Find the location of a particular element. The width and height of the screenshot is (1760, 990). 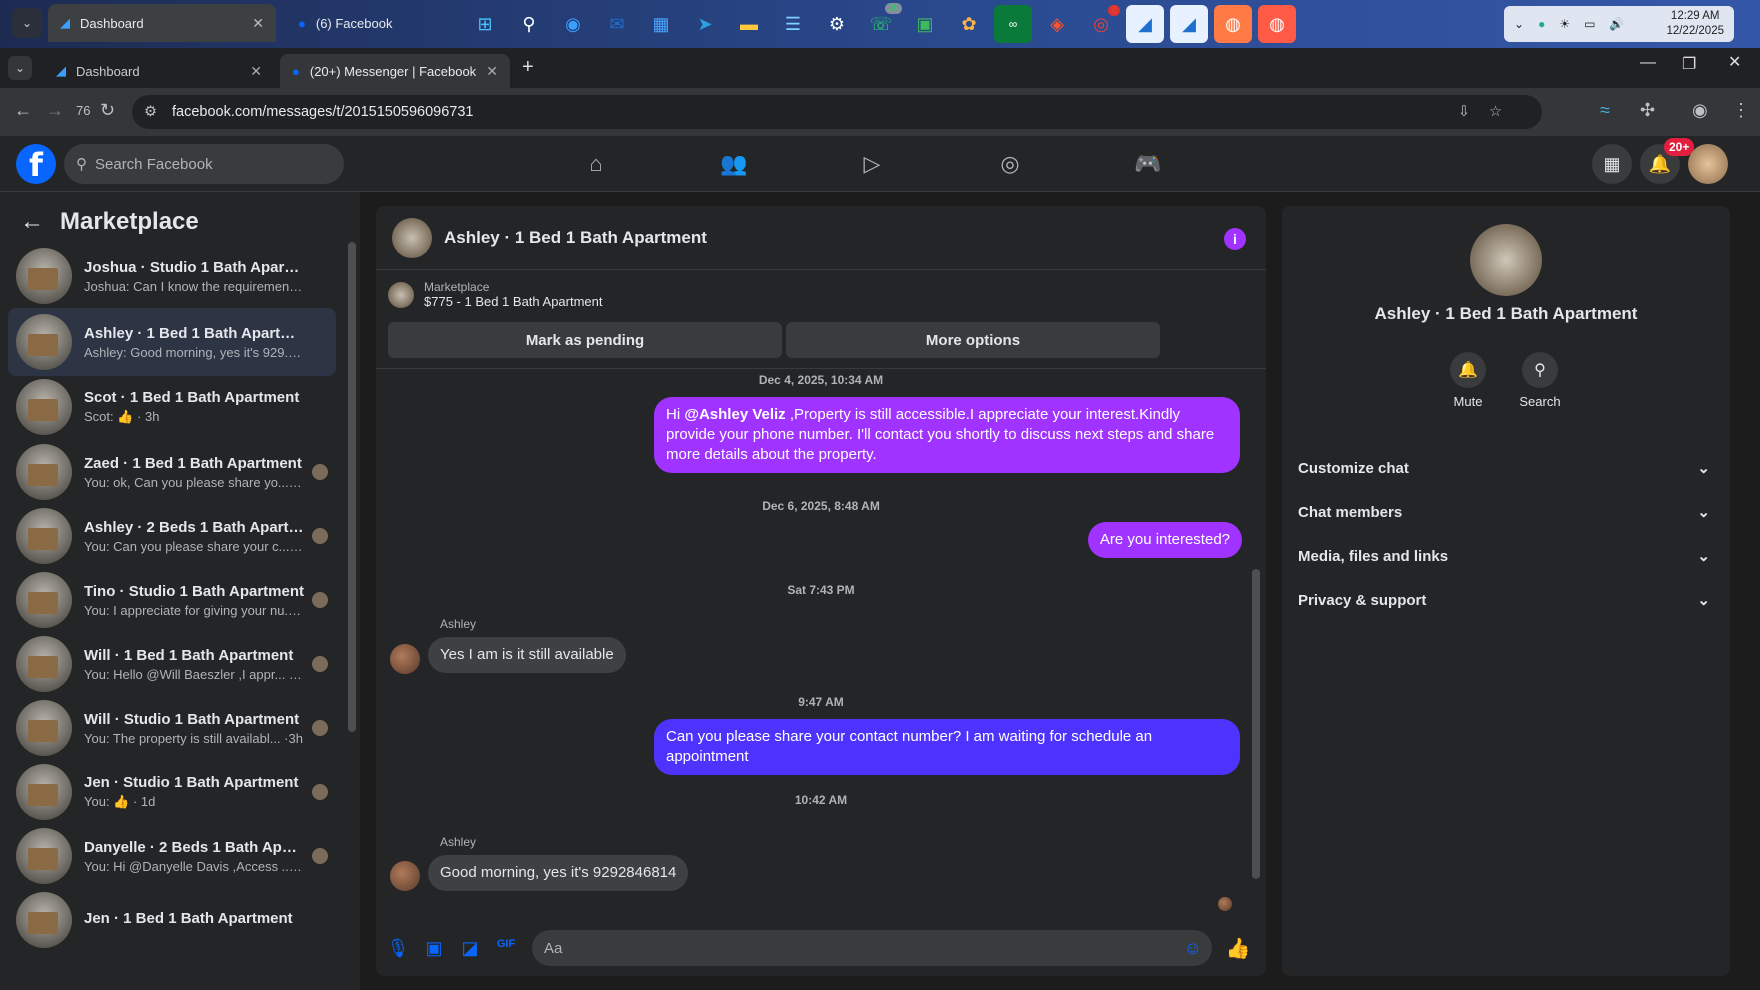

edge-app-icon: ◉ is located at coordinates (573, 24).